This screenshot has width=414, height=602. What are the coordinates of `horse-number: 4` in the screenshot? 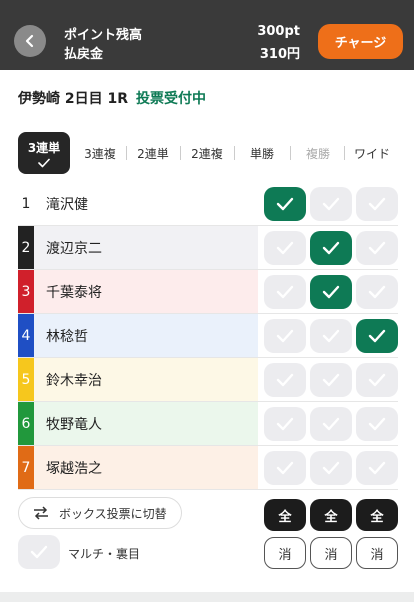 It's located at (26, 336).